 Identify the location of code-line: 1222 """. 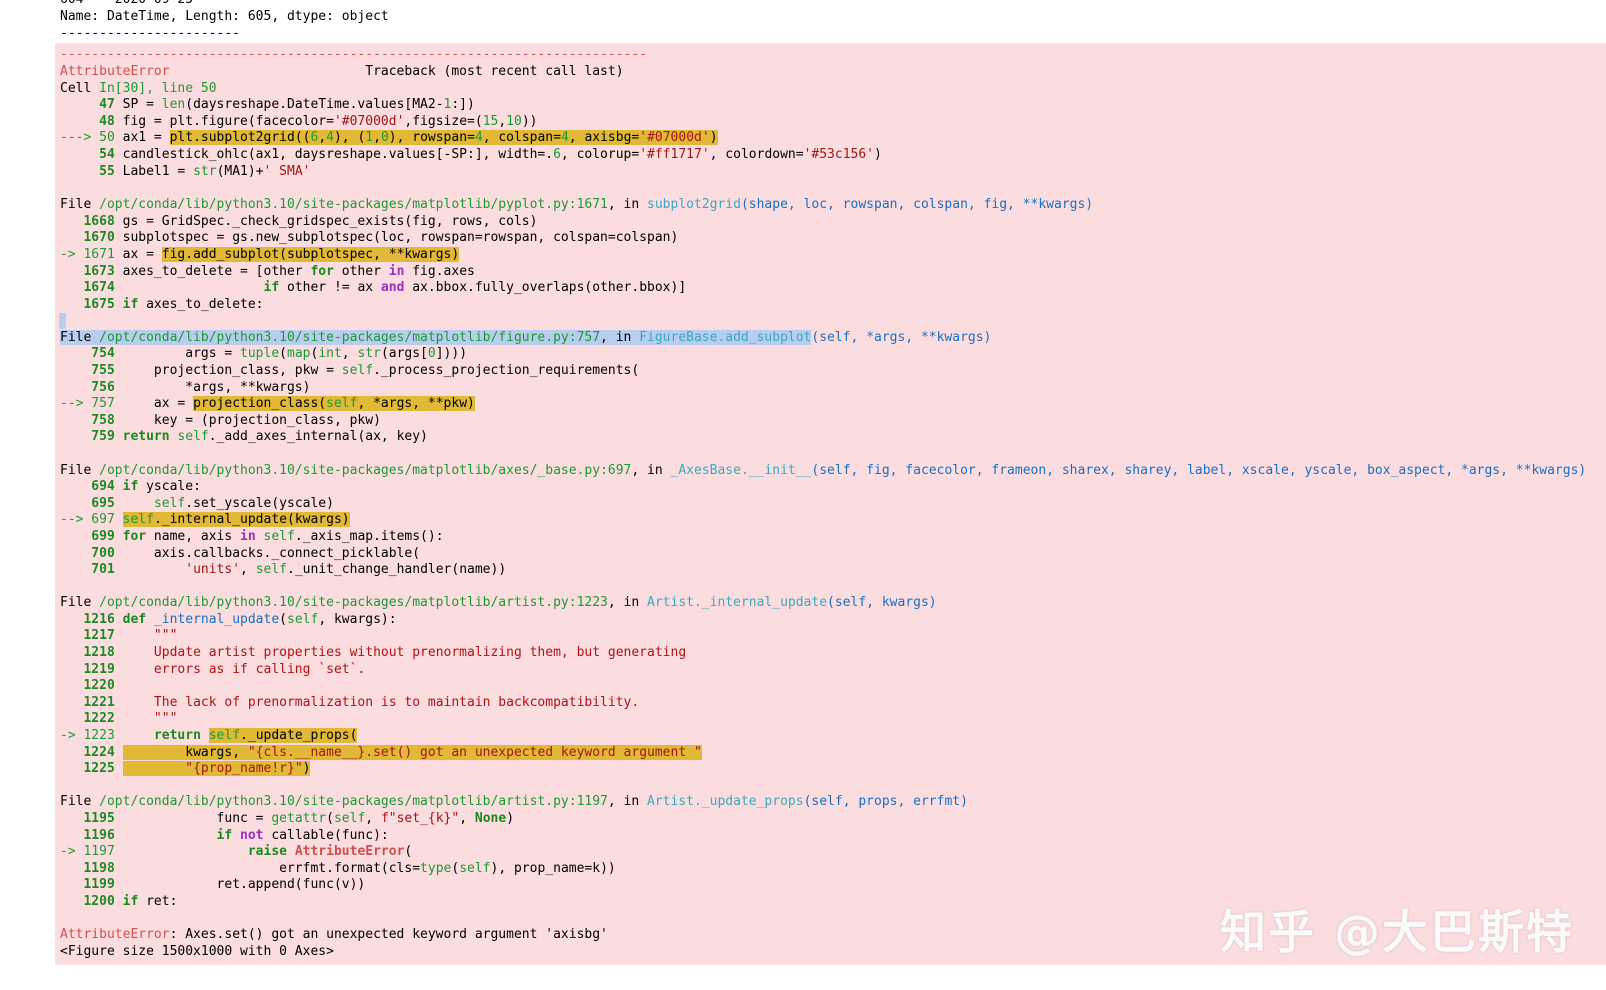
(119, 718).